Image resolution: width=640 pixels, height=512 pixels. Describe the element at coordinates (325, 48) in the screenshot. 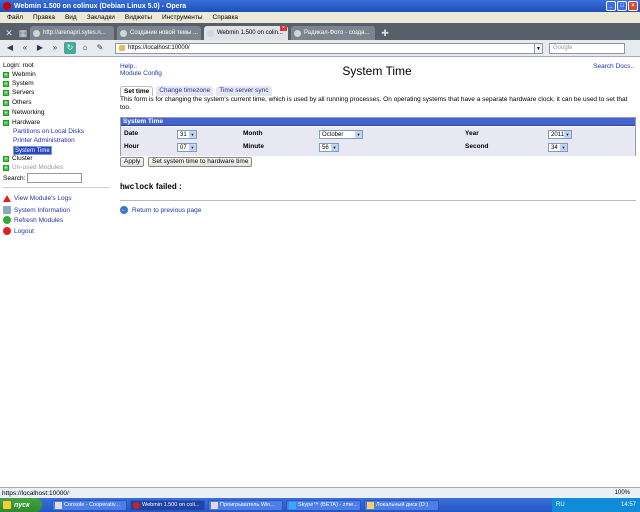

I see `url-input: https://localhost:10000/` at that location.